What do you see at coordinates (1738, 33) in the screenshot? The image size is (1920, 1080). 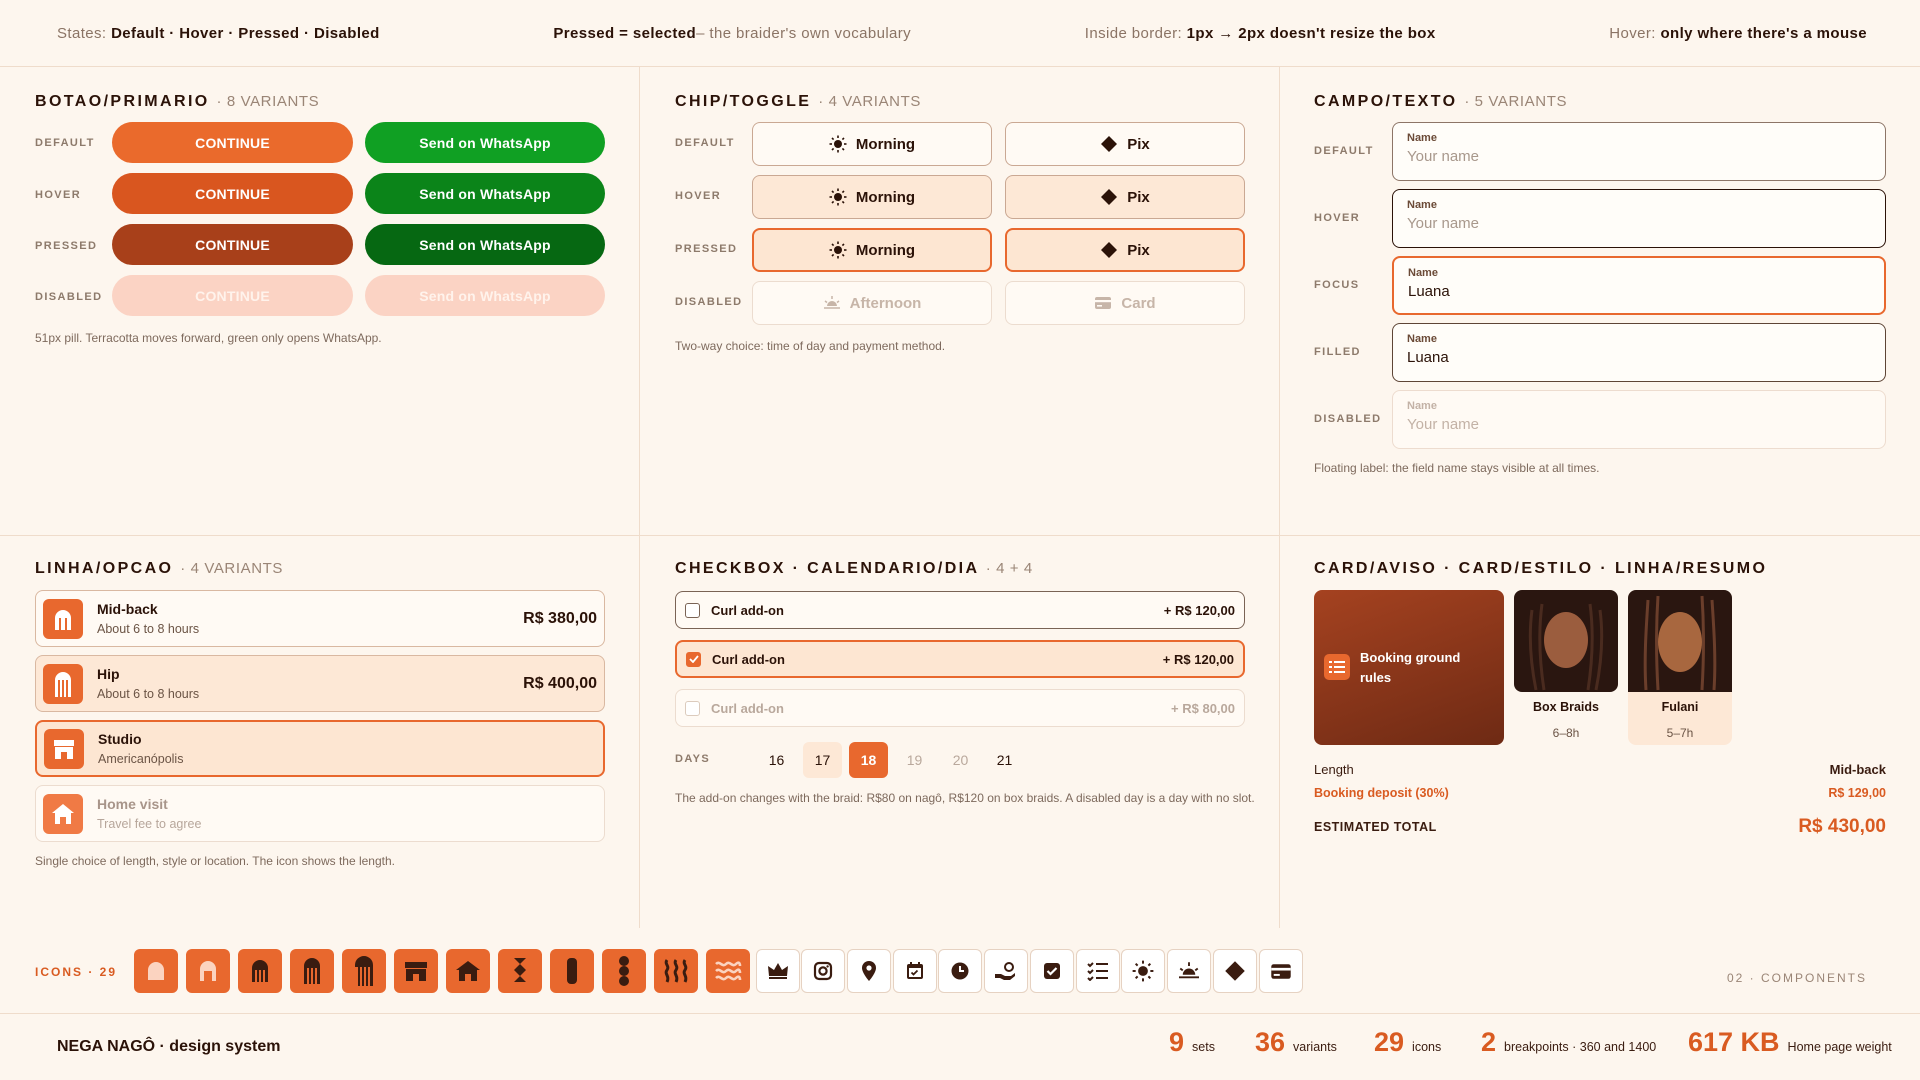 I see `hover-note: Hover: only where there's a mouse` at bounding box center [1738, 33].